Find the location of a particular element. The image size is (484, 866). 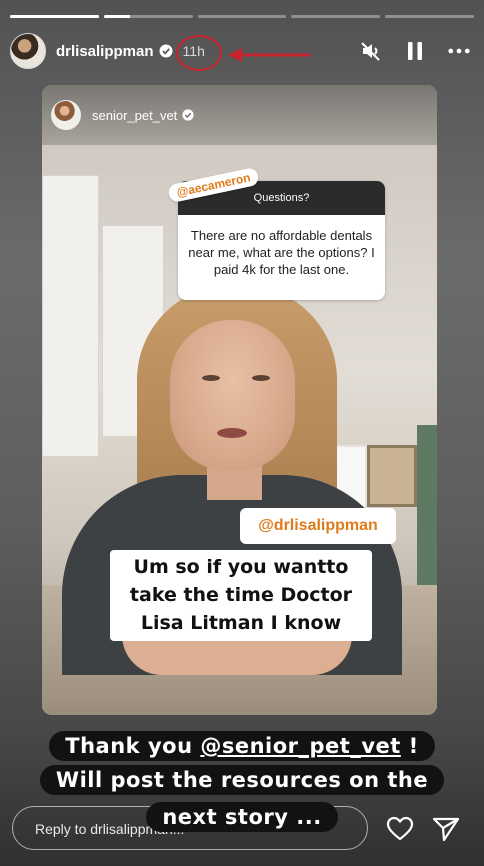

annotation-arrow-icon is located at coordinates (269, 55).